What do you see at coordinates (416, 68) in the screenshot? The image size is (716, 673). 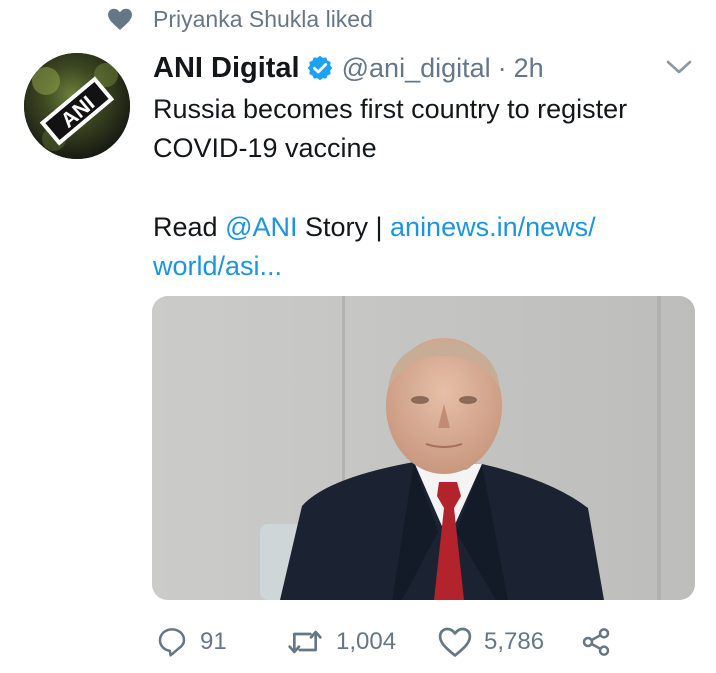 I see `user-handle: @ani_digital` at bounding box center [416, 68].